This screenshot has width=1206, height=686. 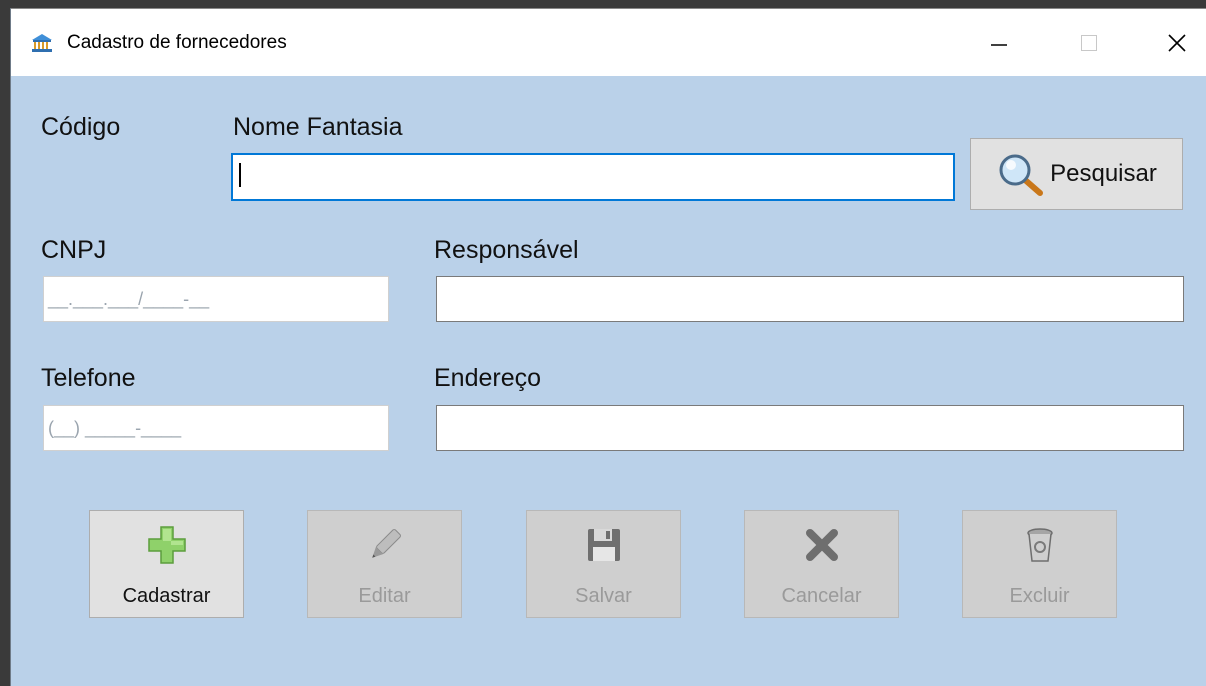 What do you see at coordinates (999, 43) in the screenshot?
I see `minimize-icon` at bounding box center [999, 43].